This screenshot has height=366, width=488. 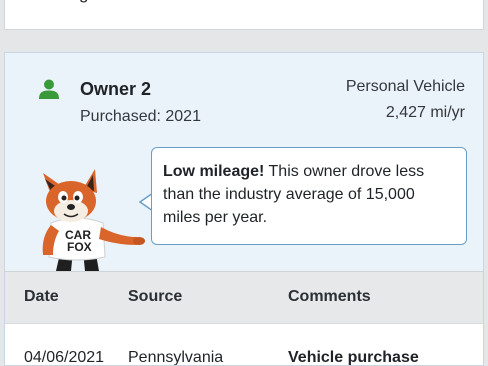 I want to click on previous-card-text: g, so click(x=83, y=2).